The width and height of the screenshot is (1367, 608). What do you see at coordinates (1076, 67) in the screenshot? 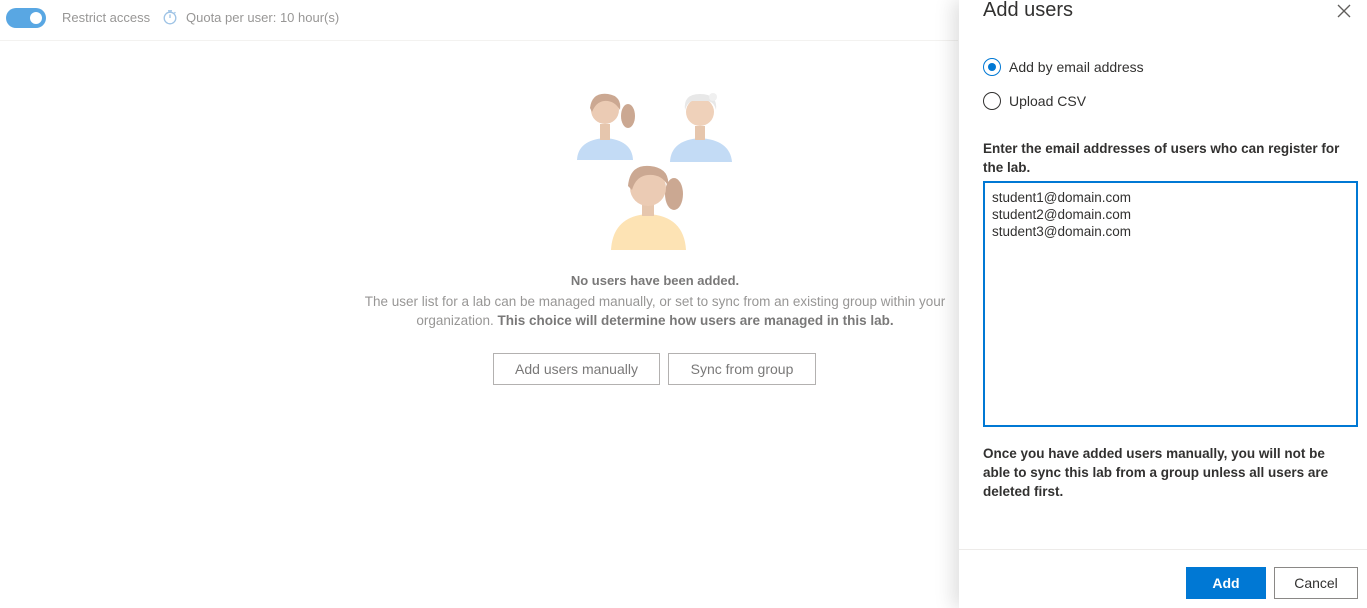
I see `option-add-by-email-label: Add by email address` at bounding box center [1076, 67].